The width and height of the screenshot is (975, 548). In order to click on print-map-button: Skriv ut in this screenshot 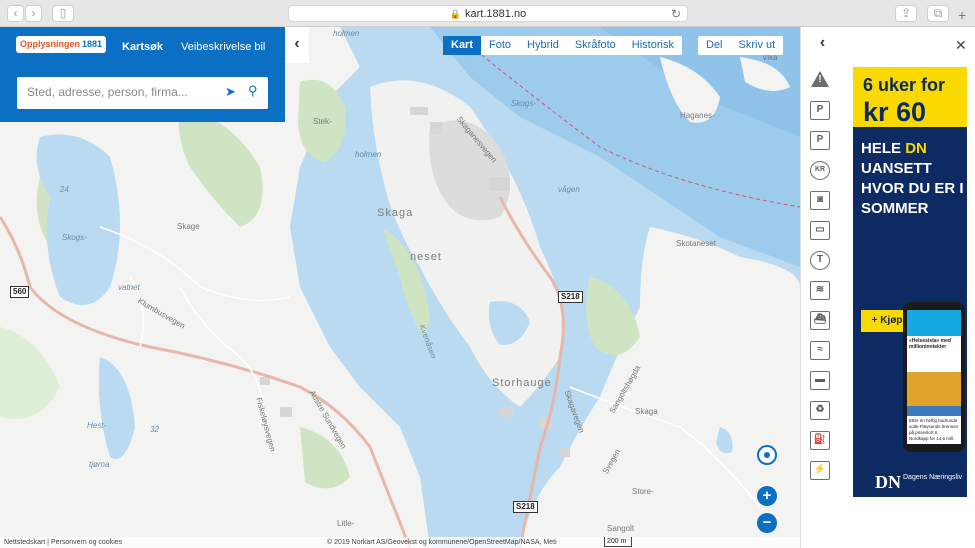, I will do `click(757, 45)`.